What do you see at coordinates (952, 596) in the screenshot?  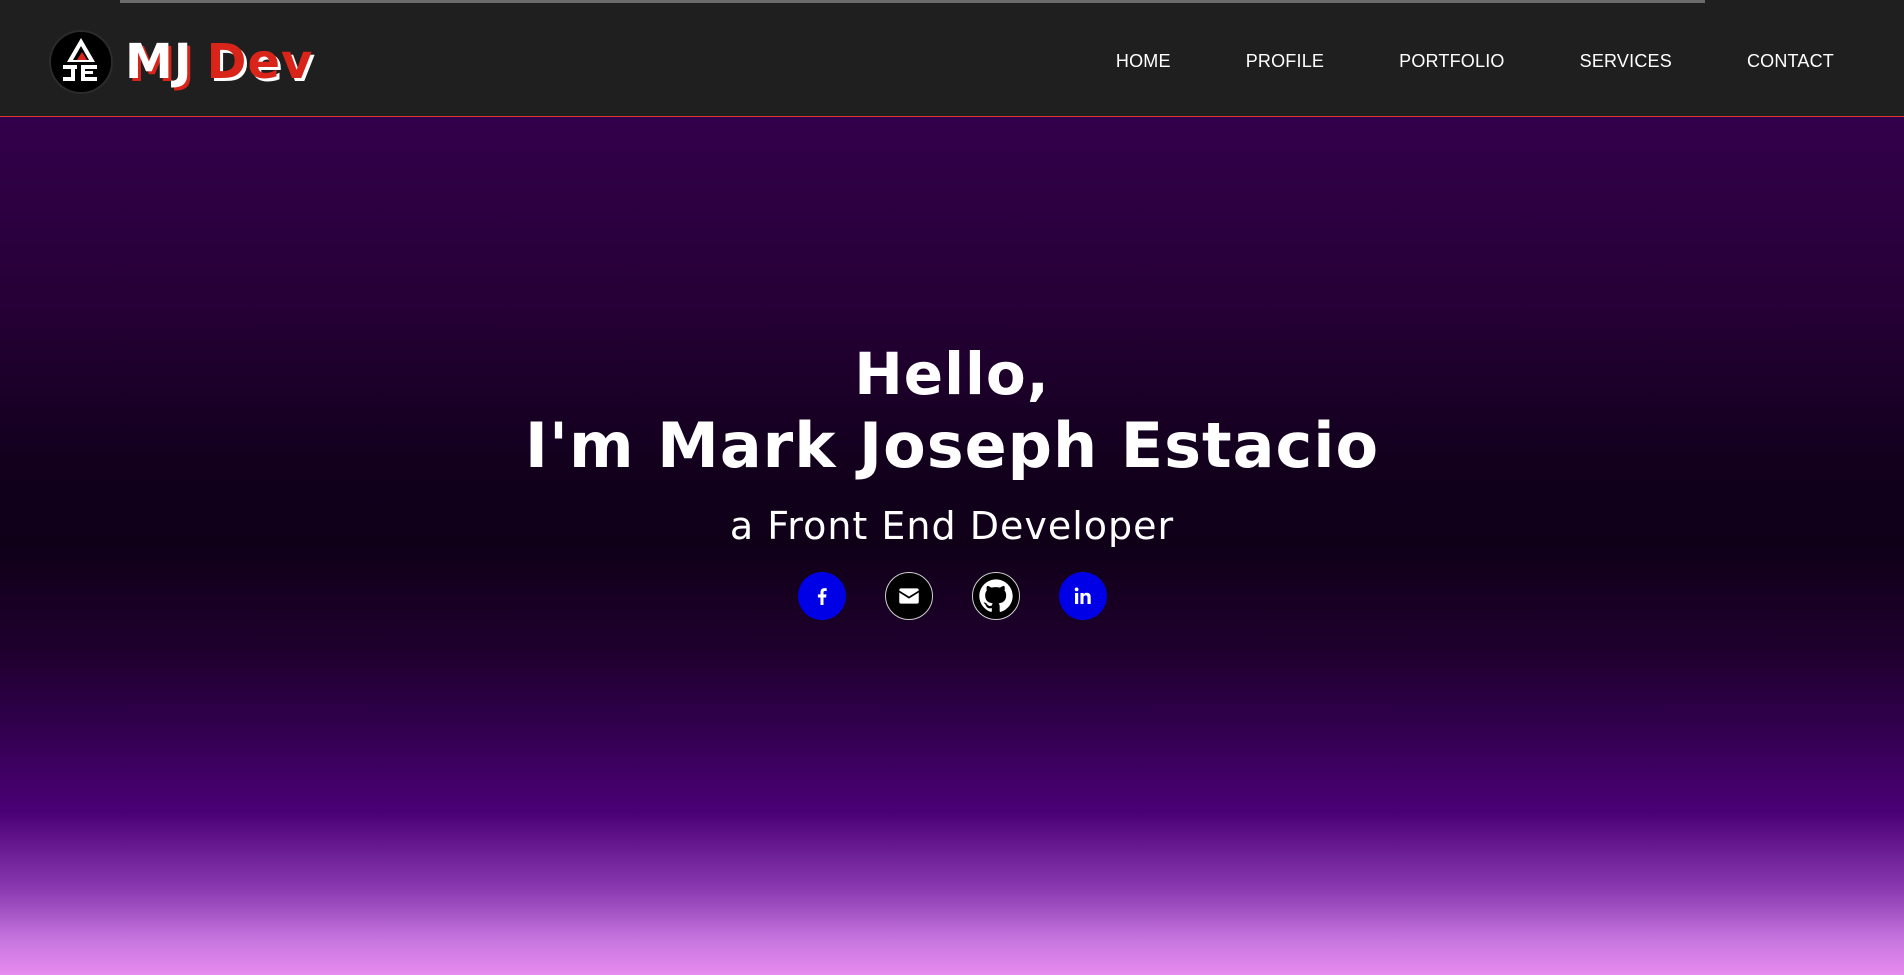 I see `social-links` at bounding box center [952, 596].